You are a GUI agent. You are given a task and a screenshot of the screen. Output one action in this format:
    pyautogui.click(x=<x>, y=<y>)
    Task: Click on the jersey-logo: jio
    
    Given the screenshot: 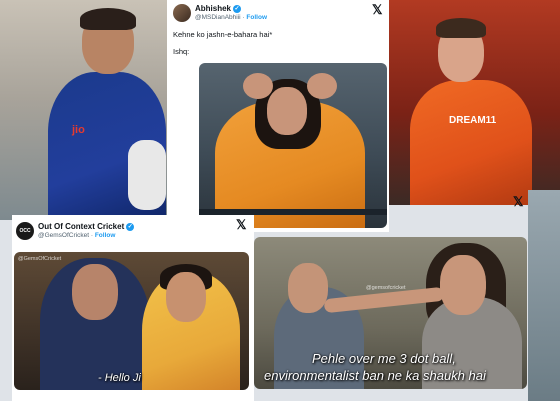 What is the action you would take?
    pyautogui.click(x=78, y=130)
    